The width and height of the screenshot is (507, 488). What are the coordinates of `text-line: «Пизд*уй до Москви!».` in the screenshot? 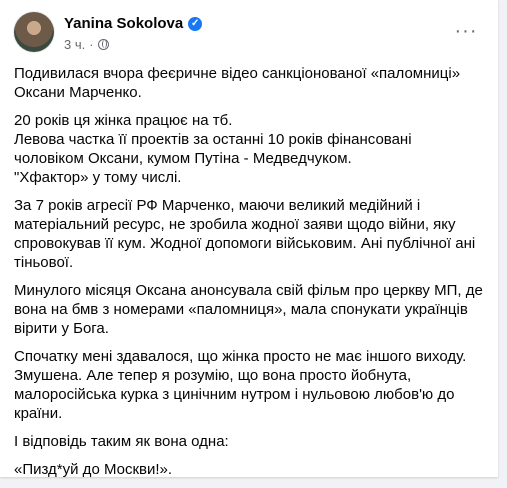 It's located at (93, 469).